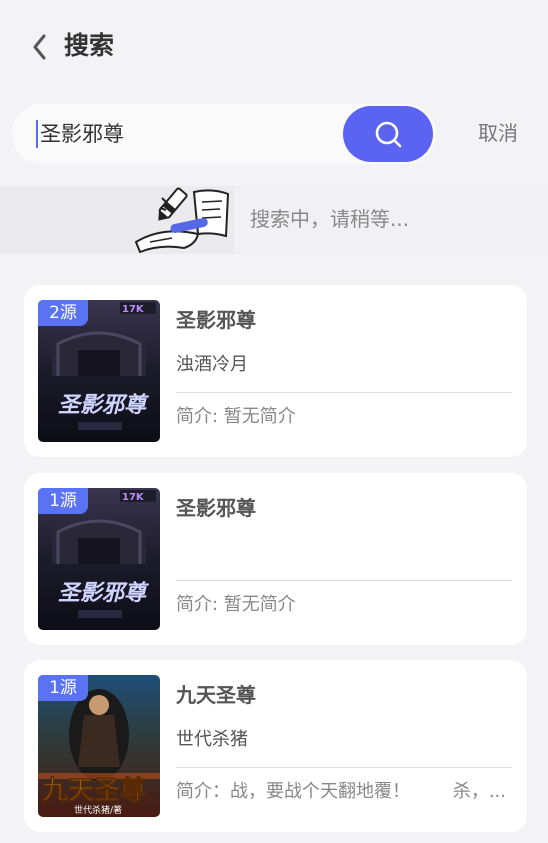 This screenshot has height=843, width=548. What do you see at coordinates (216, 695) in the screenshot?
I see `book-title: 九天圣尊` at bounding box center [216, 695].